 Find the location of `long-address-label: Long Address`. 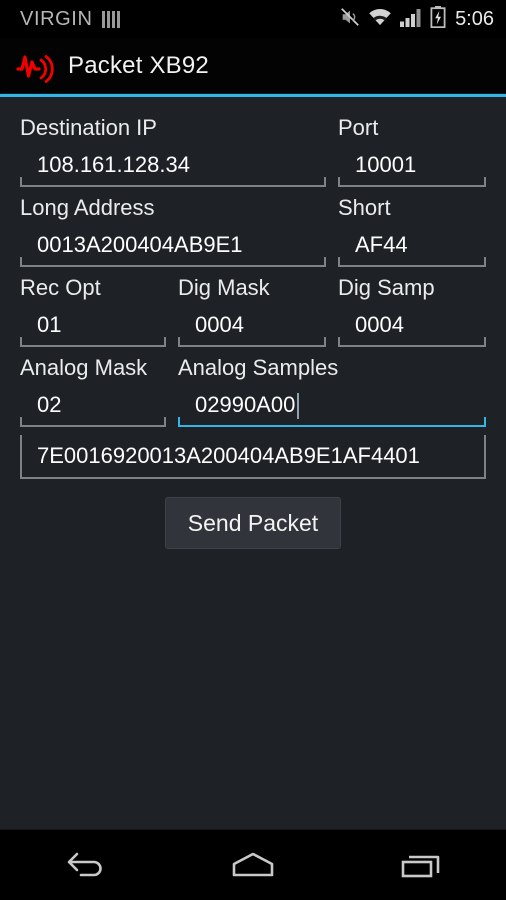

long-address-label: Long Address is located at coordinates (87, 207).